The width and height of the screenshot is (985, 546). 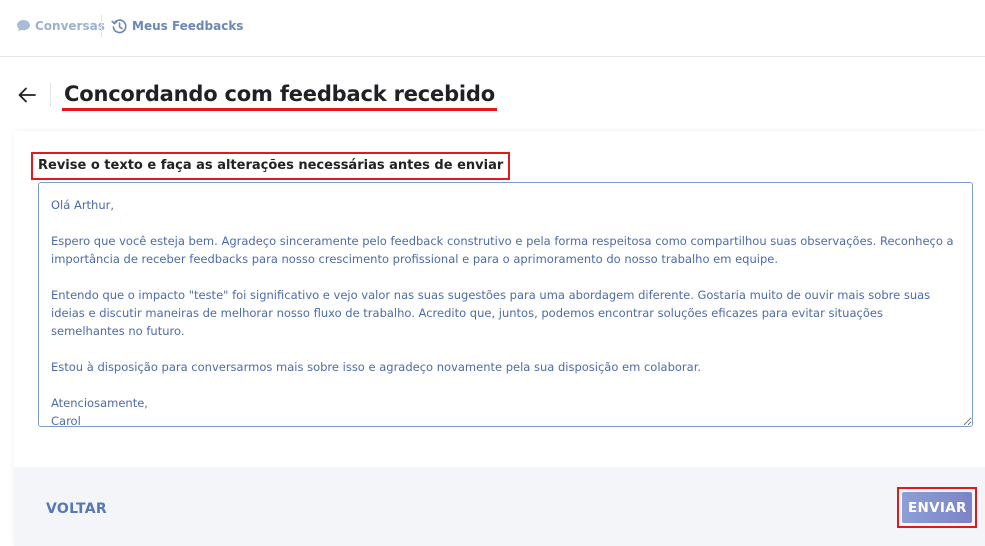 I want to click on enviar-button-highlight: ENVIAR, so click(x=937, y=507).